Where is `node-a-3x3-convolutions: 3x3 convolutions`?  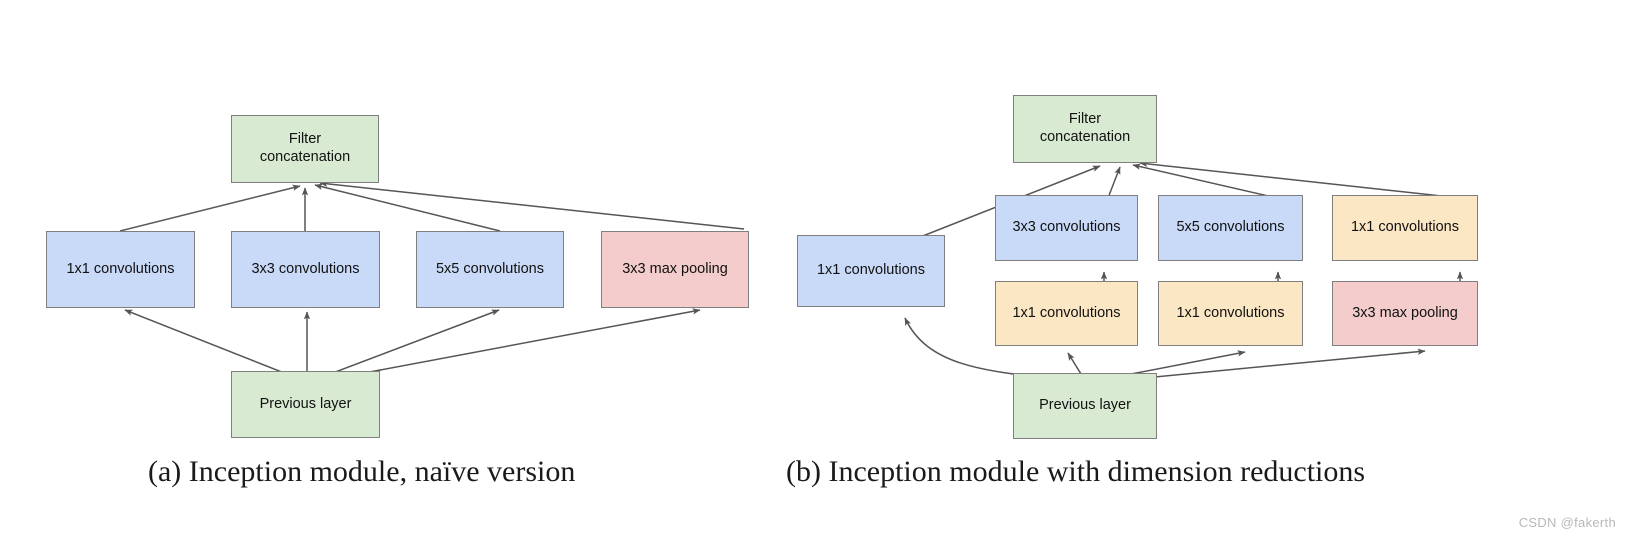
node-a-3x3-convolutions: 3x3 convolutions is located at coordinates (305, 269).